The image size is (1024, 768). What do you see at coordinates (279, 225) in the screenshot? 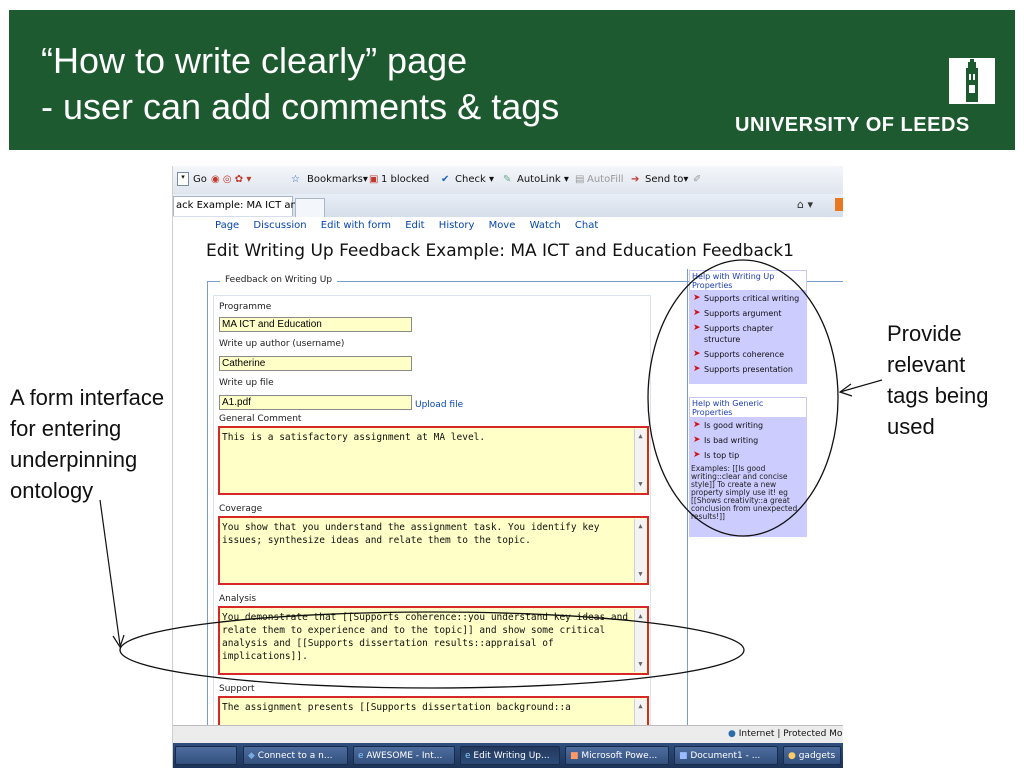
I see `tab-discussion: Discussion` at bounding box center [279, 225].